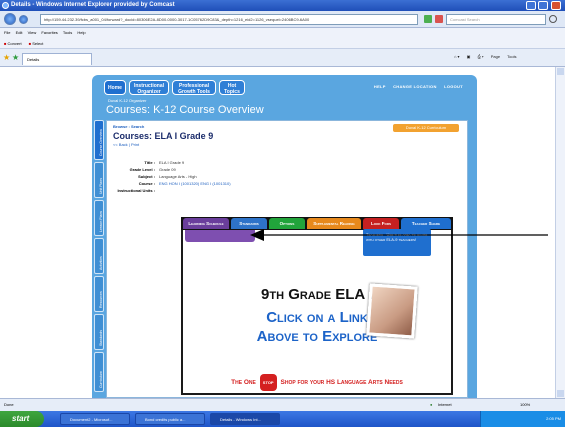  What do you see at coordinates (553, 418) in the screenshot?
I see `clock: 2:05 PM` at bounding box center [553, 418].